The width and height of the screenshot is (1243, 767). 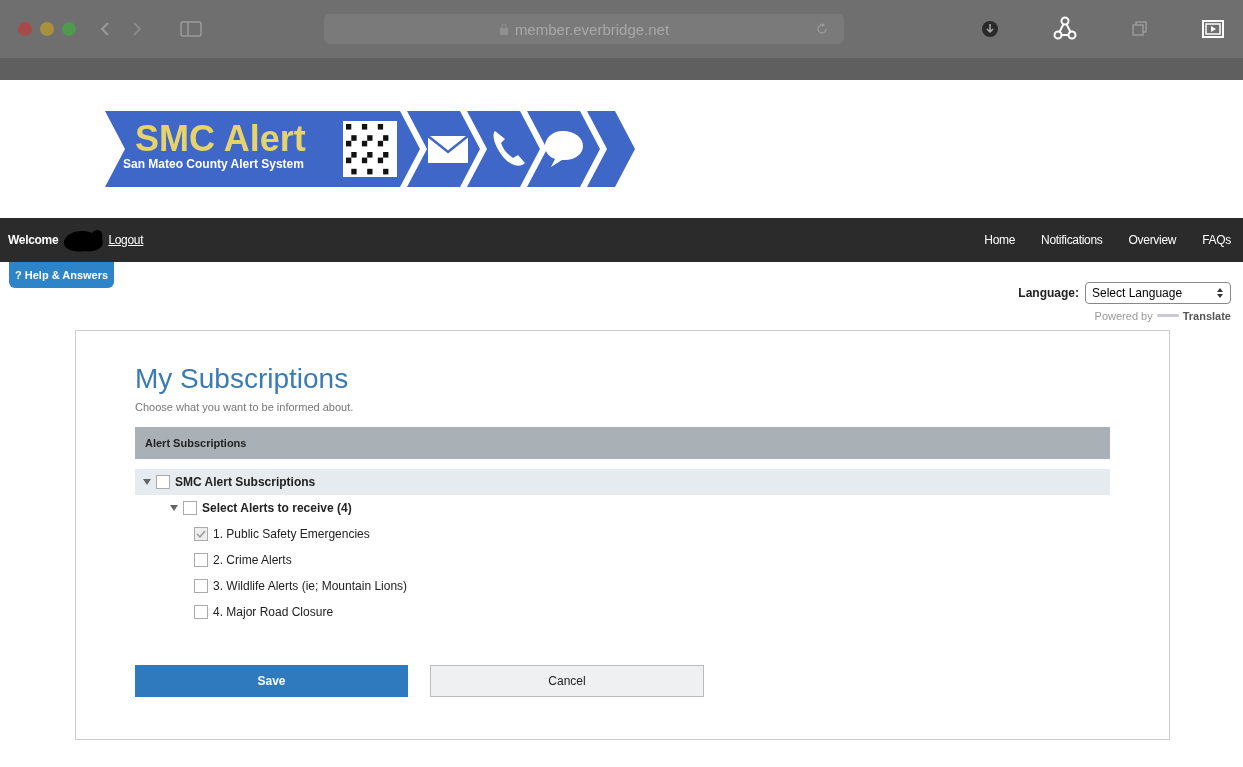 I want to click on help-button: ? Help & Answers, so click(x=62, y=275).